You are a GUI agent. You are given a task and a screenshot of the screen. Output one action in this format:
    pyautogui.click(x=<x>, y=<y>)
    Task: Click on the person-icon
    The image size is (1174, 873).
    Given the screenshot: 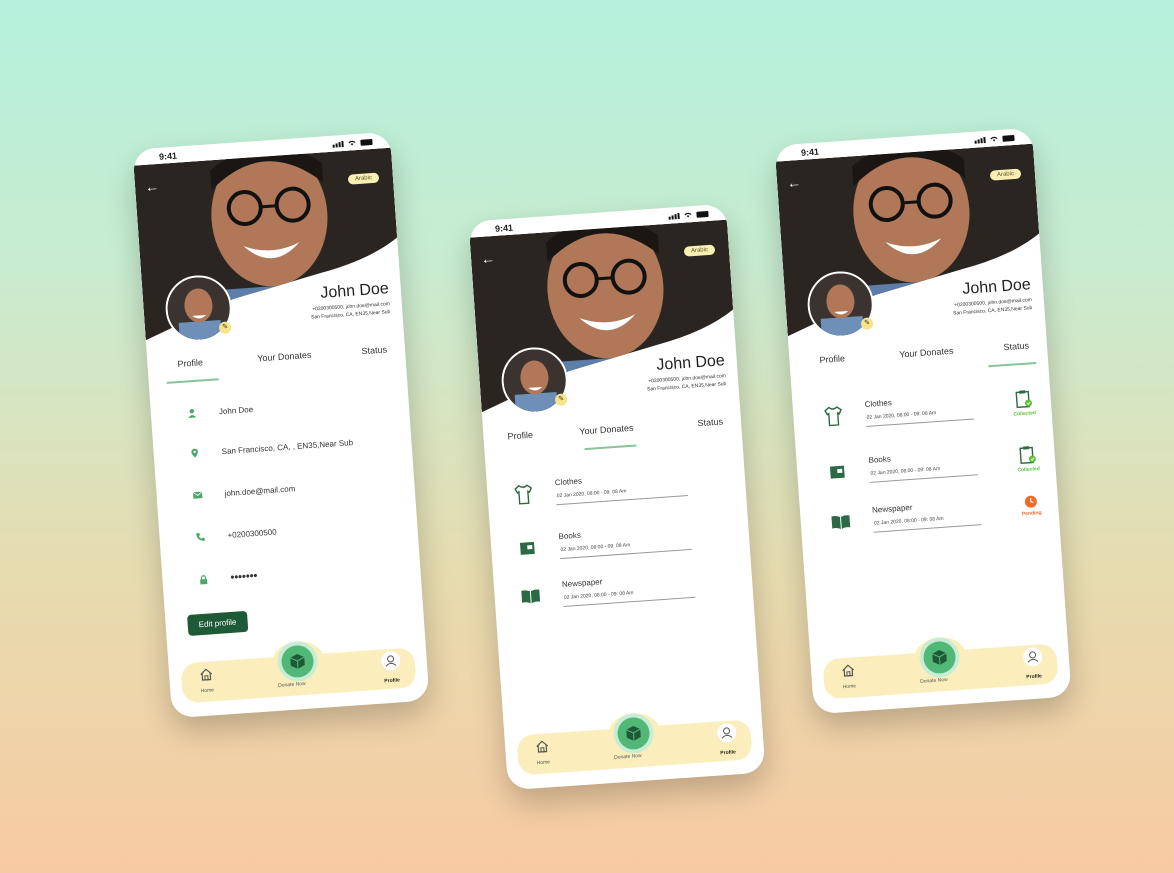 What is the action you would take?
    pyautogui.click(x=192, y=413)
    